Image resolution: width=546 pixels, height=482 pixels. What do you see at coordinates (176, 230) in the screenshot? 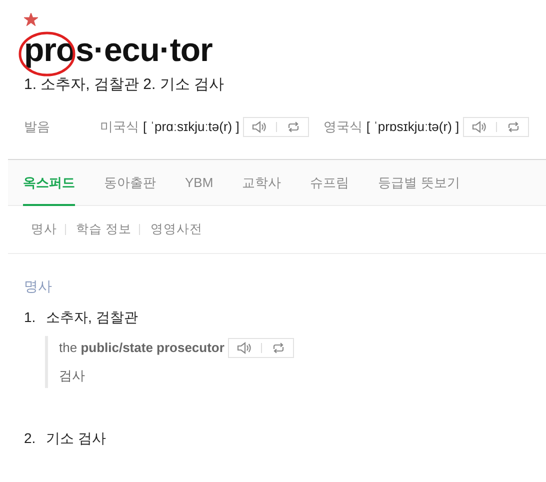
I see `section-link: 영영사전` at bounding box center [176, 230].